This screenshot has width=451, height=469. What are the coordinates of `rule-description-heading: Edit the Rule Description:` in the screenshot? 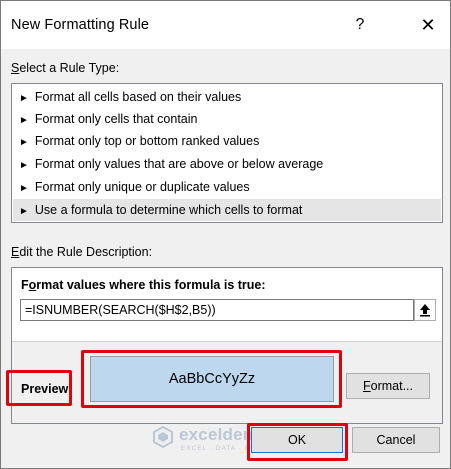 It's located at (82, 252).